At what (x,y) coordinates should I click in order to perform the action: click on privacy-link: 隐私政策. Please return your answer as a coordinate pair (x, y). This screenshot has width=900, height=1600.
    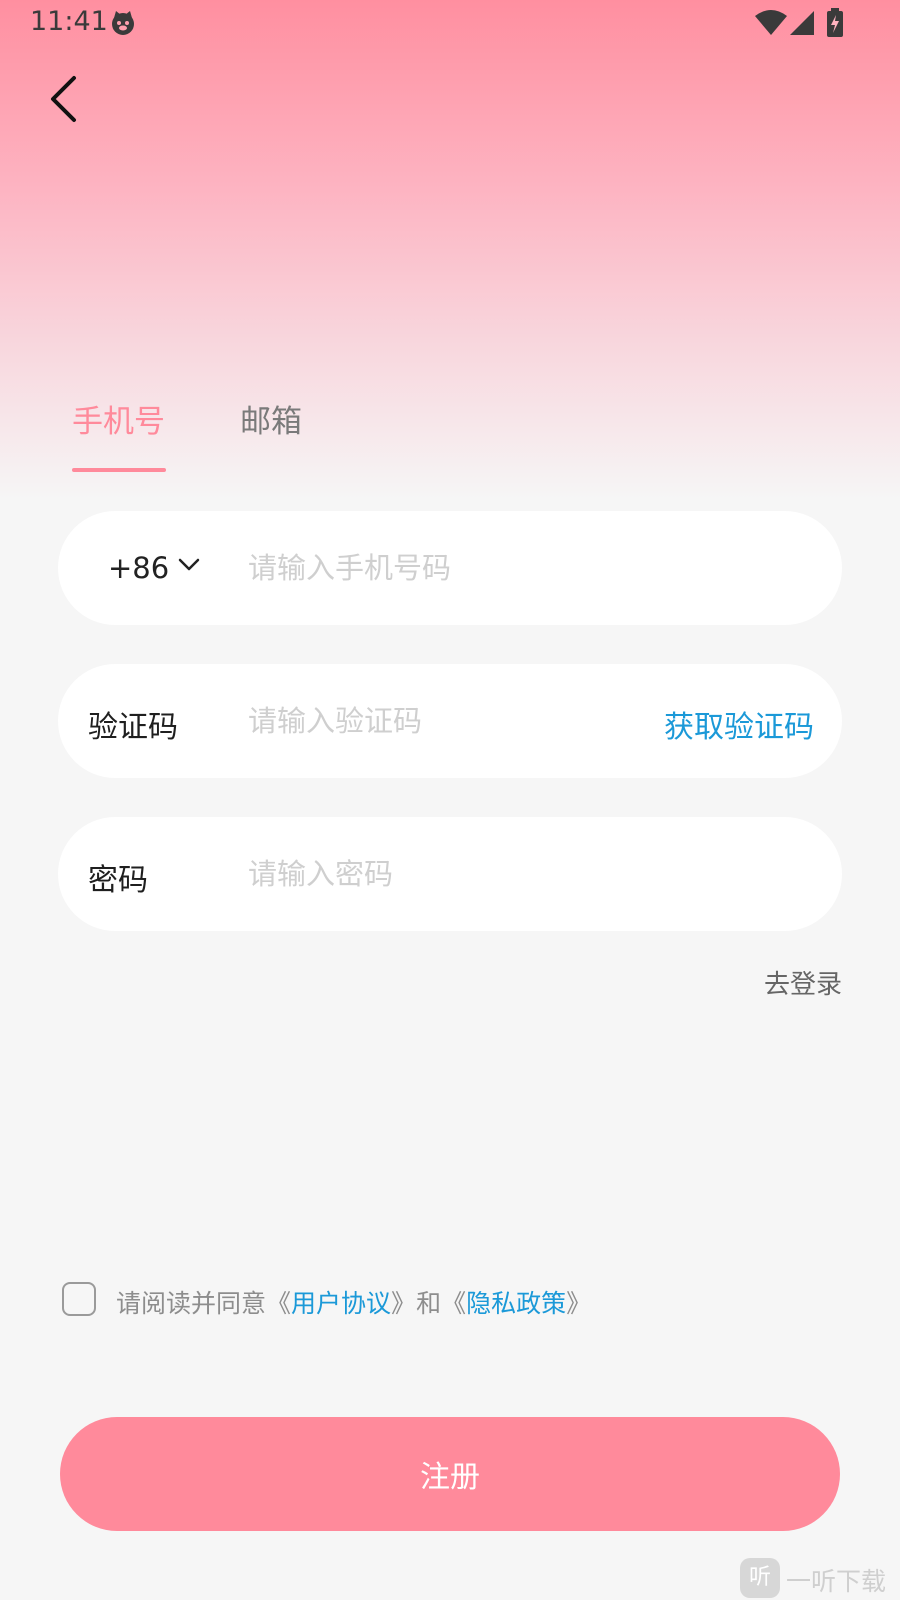
    Looking at the image, I should click on (516, 1303).